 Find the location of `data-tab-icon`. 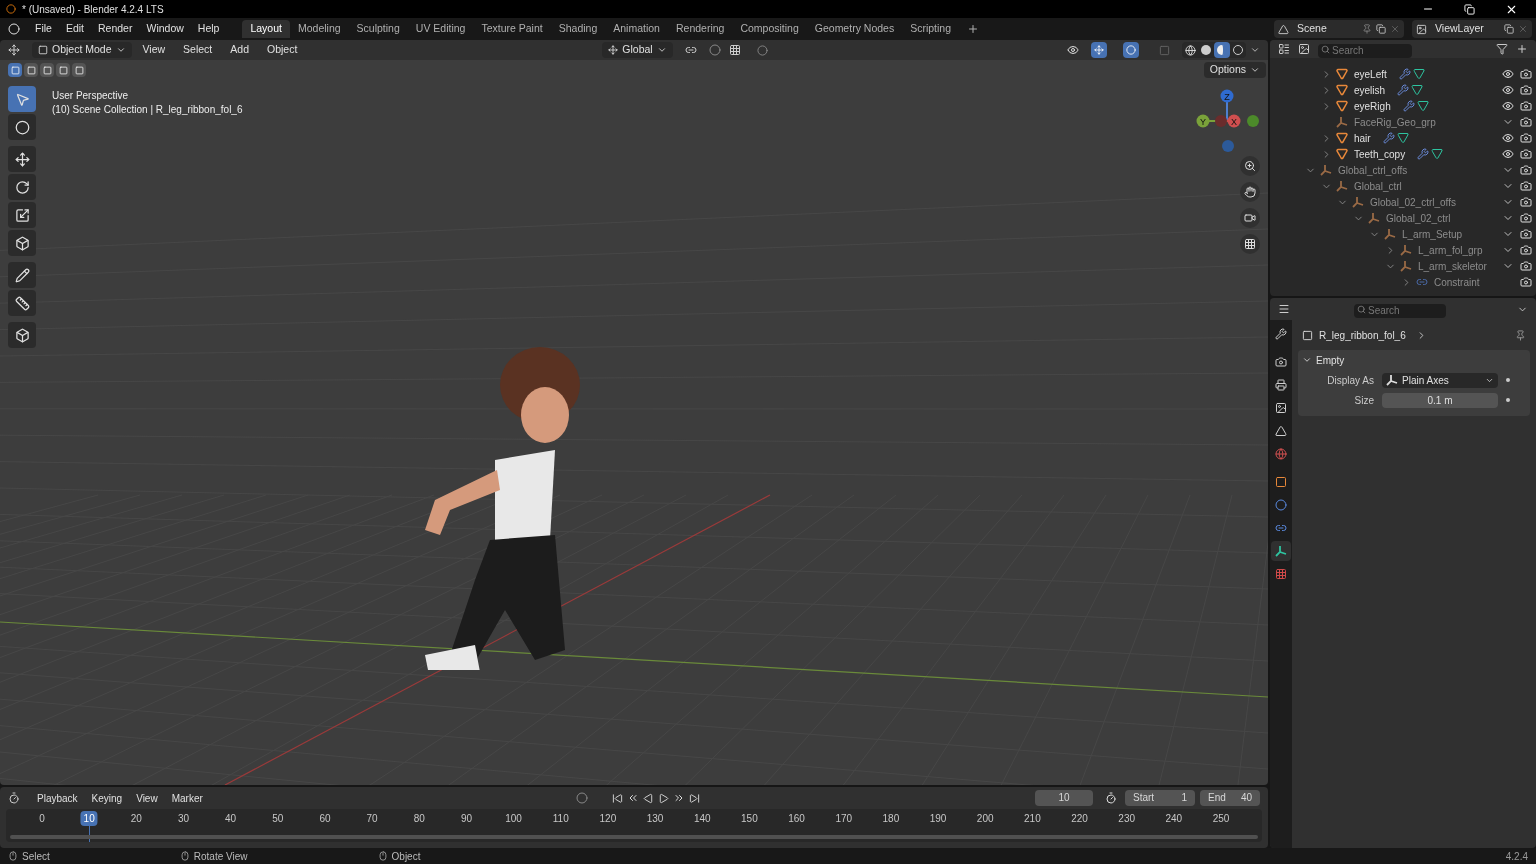

data-tab-icon is located at coordinates (1281, 551).